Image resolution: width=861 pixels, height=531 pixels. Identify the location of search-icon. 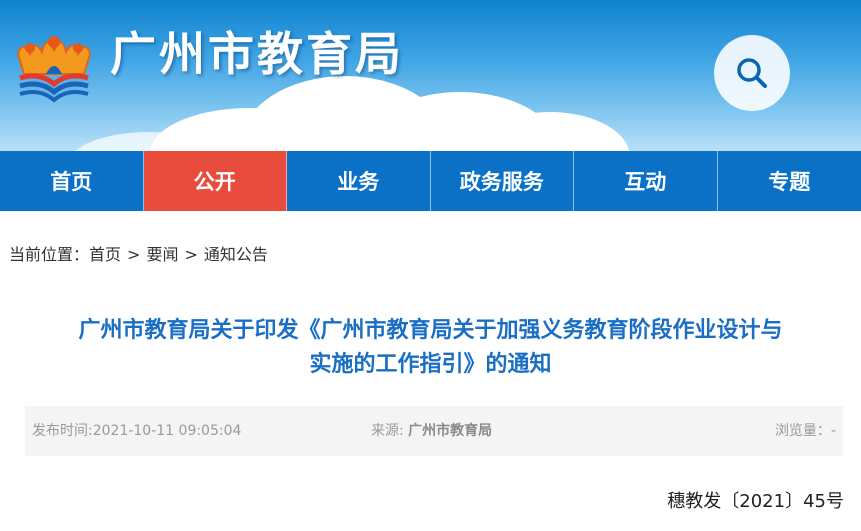
(752, 73).